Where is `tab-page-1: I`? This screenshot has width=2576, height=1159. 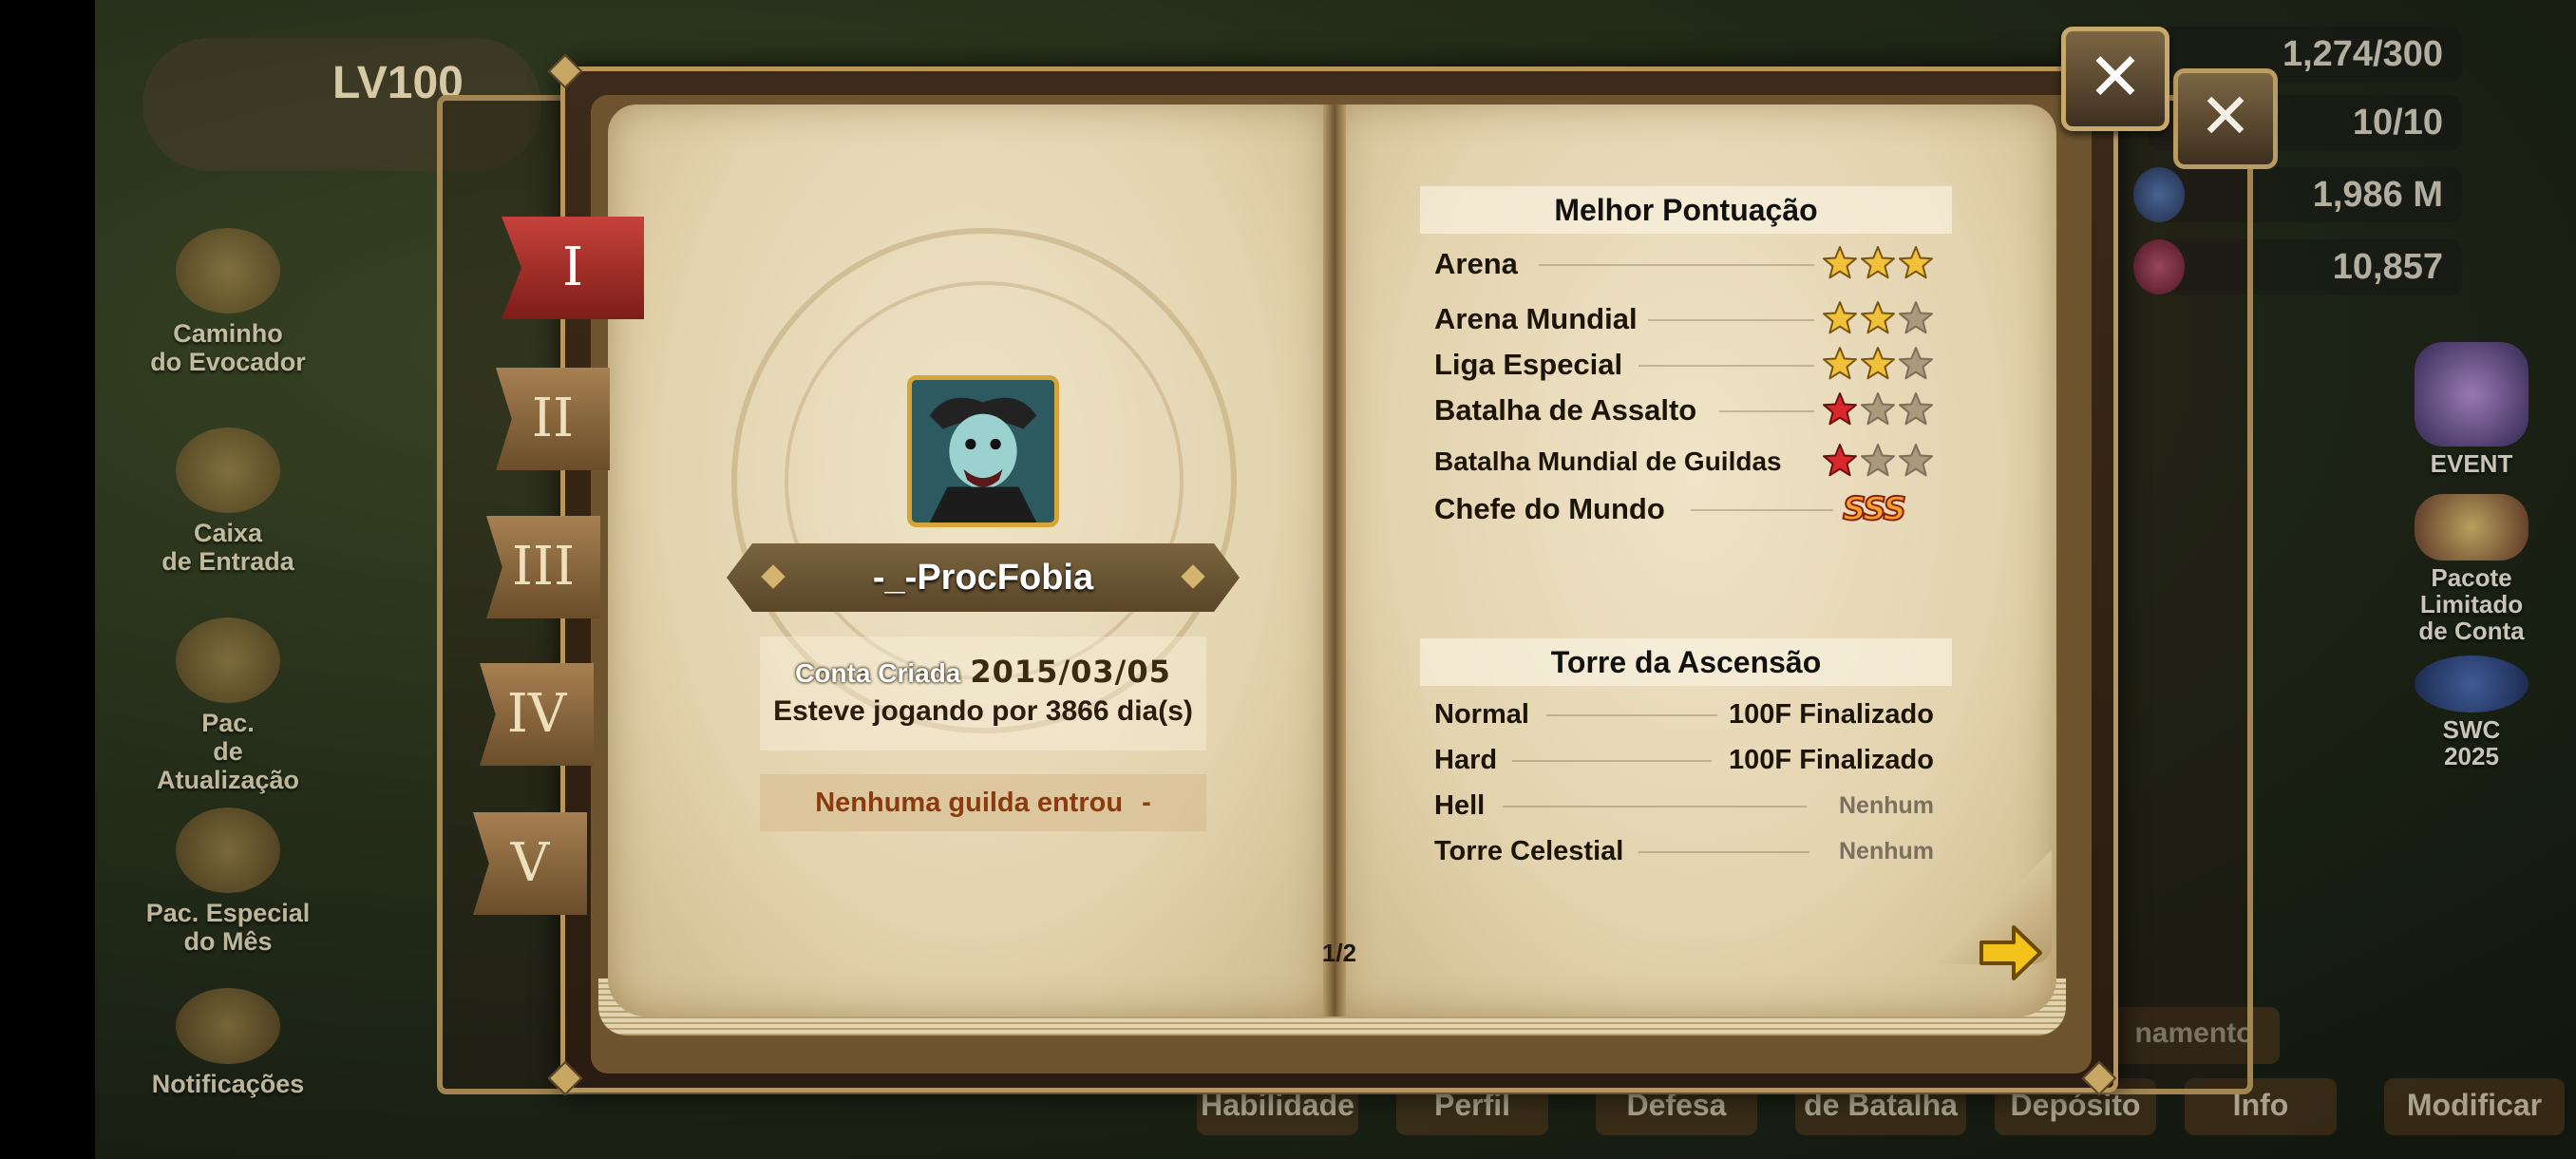
tab-page-1: I is located at coordinates (573, 268).